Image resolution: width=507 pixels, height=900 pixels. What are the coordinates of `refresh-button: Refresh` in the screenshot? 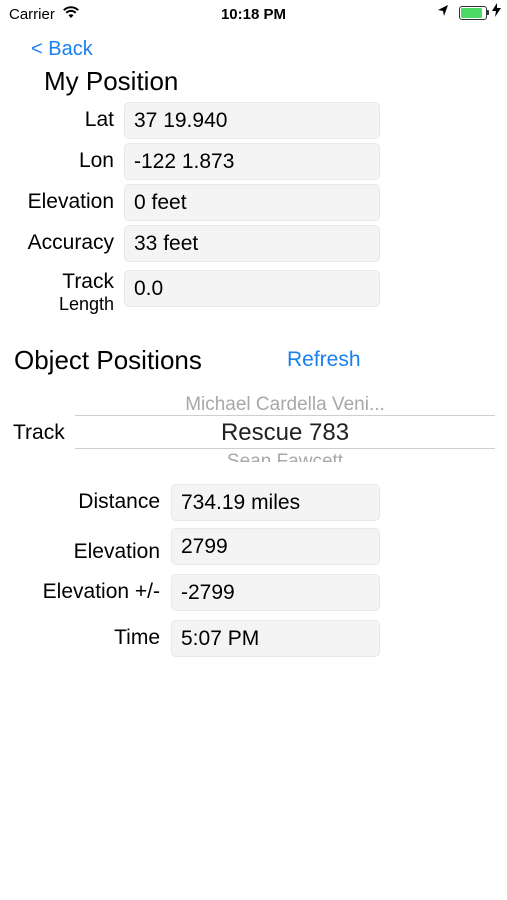 It's located at (324, 360).